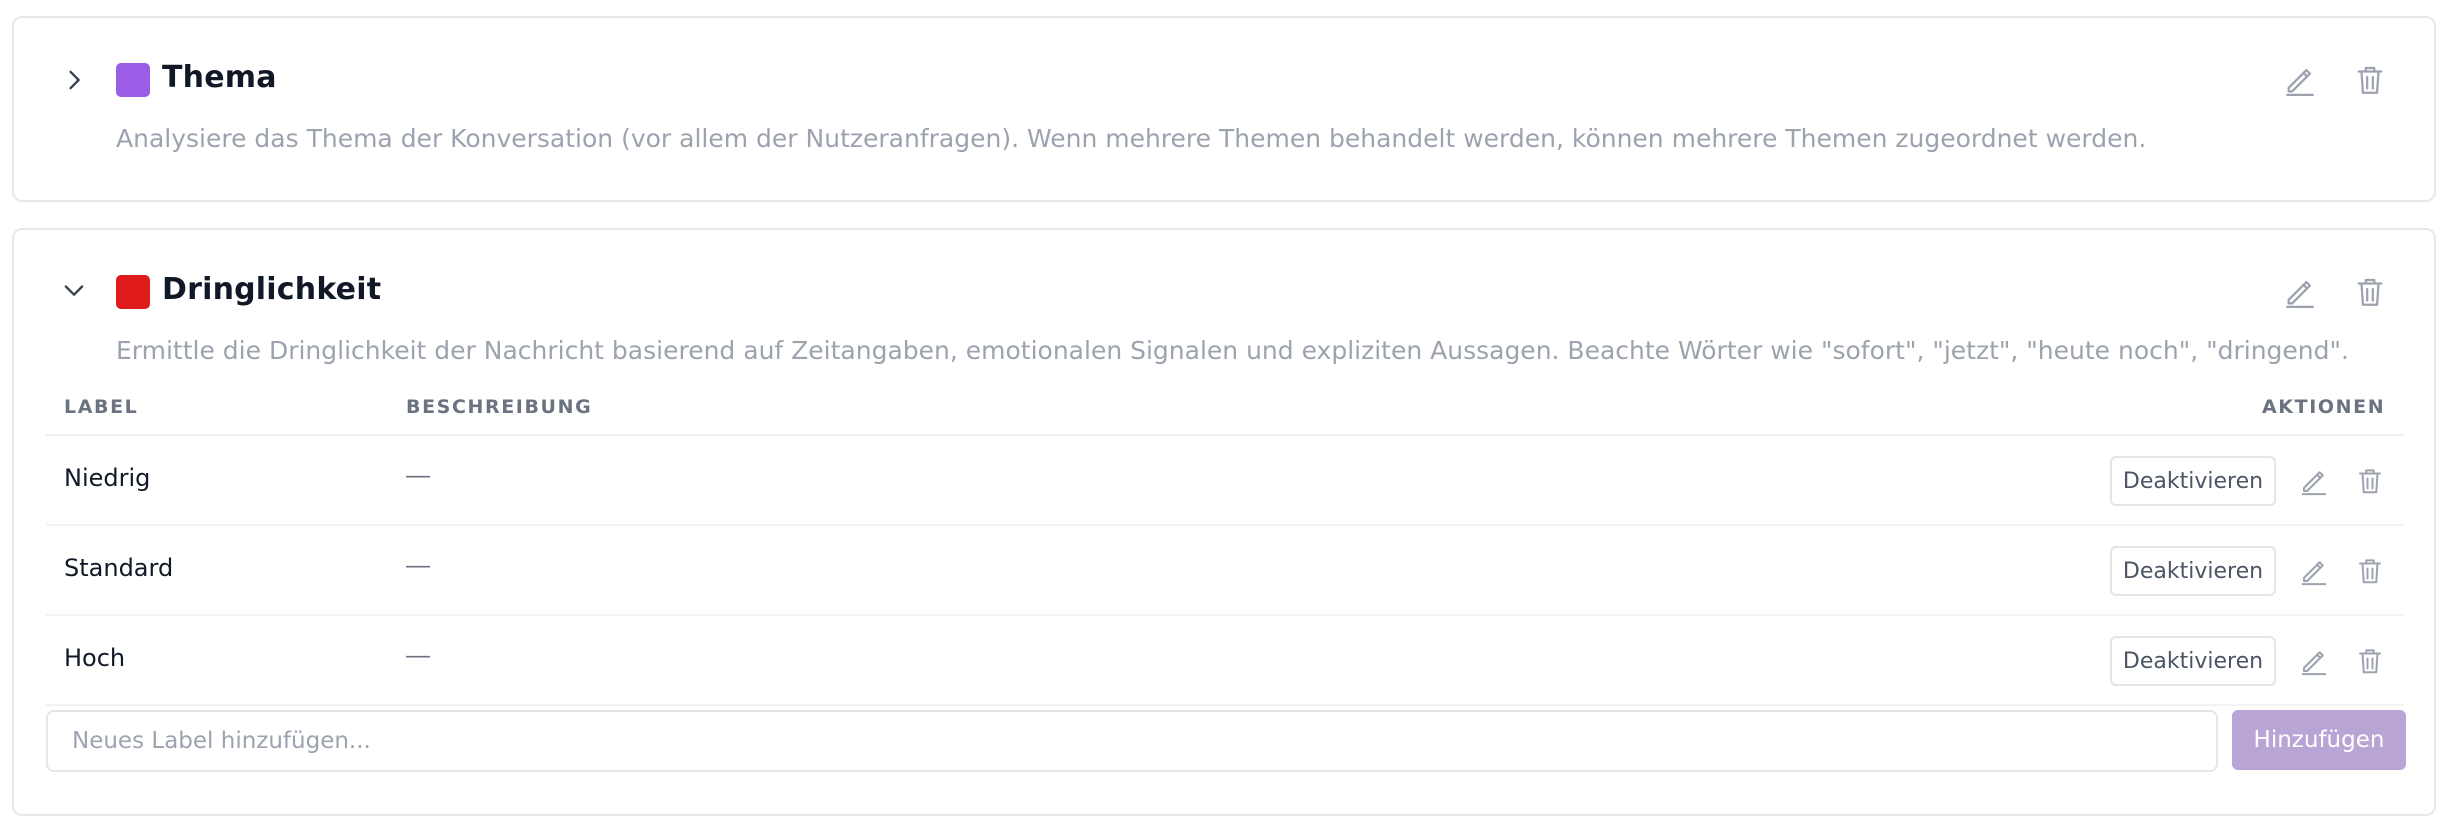 This screenshot has height=828, width=2448. I want to click on table-row: Standard — Deaktivieren, so click(1225, 571).